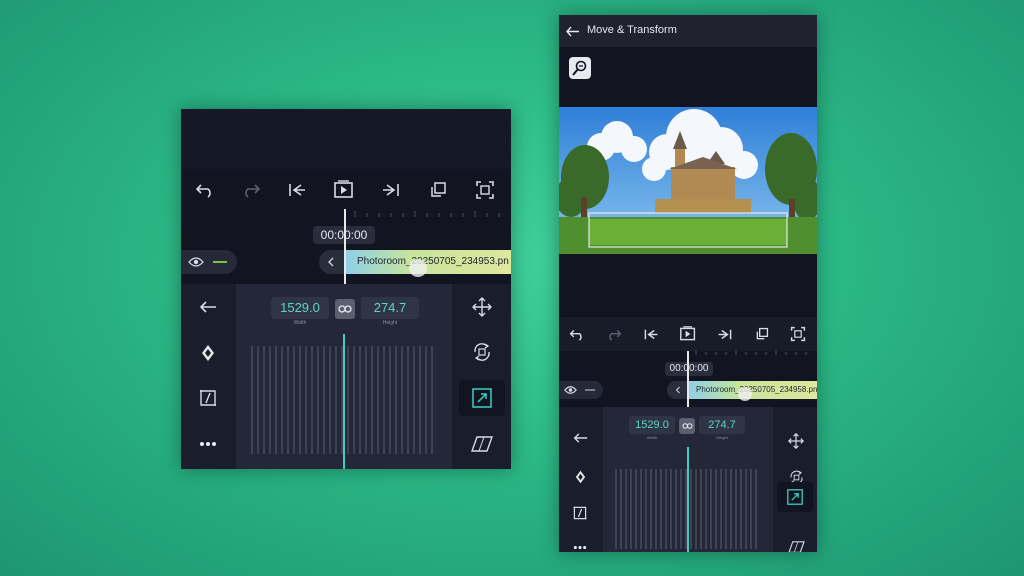 The height and width of the screenshot is (576, 1024). Describe the element at coordinates (580, 68) in the screenshot. I see `zoom-icon` at that location.